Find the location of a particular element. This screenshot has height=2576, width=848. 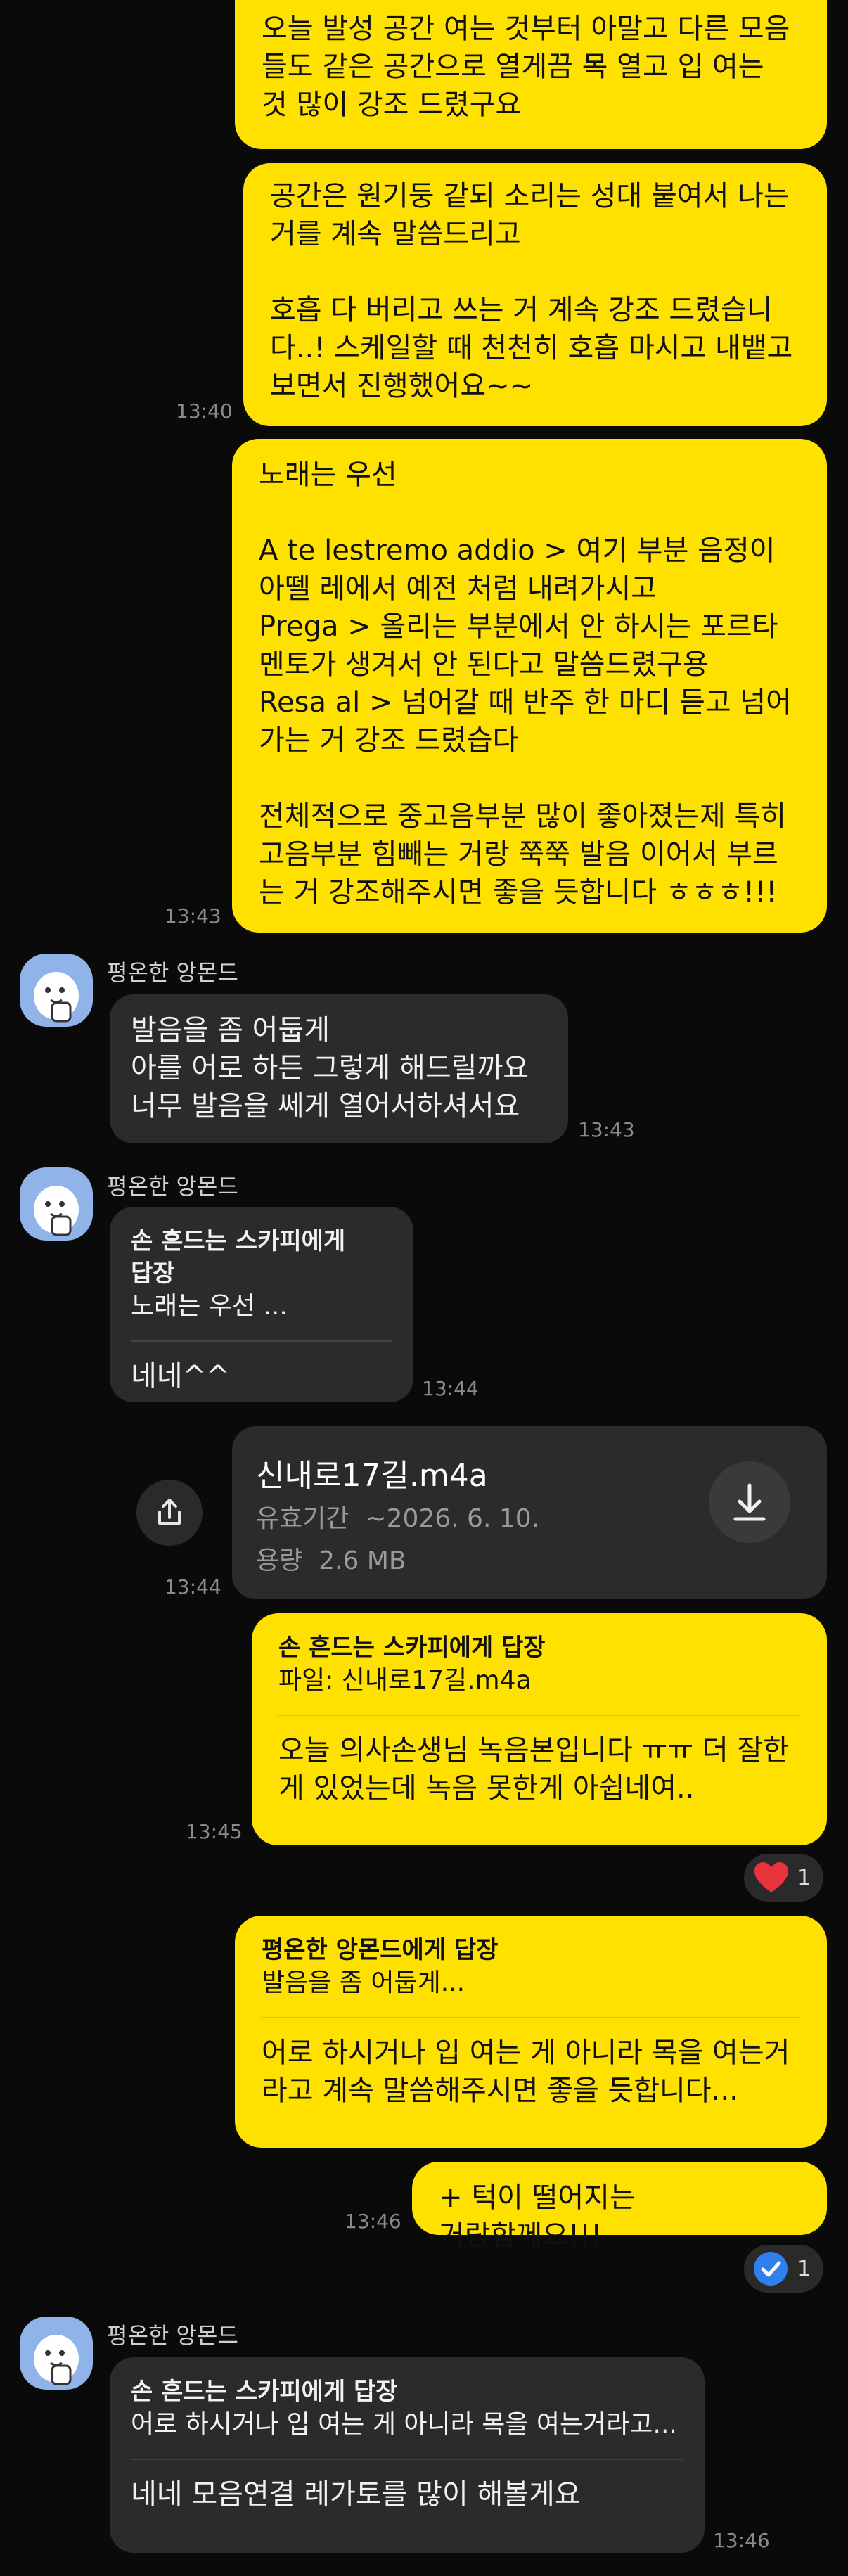

check-icon is located at coordinates (771, 2269).